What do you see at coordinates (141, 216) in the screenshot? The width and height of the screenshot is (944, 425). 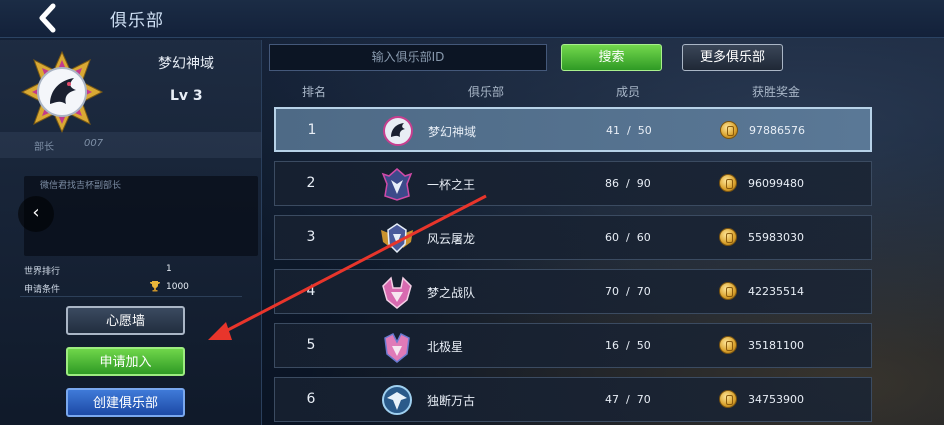 I see `club-notice: 微信君找吉杯副部长` at bounding box center [141, 216].